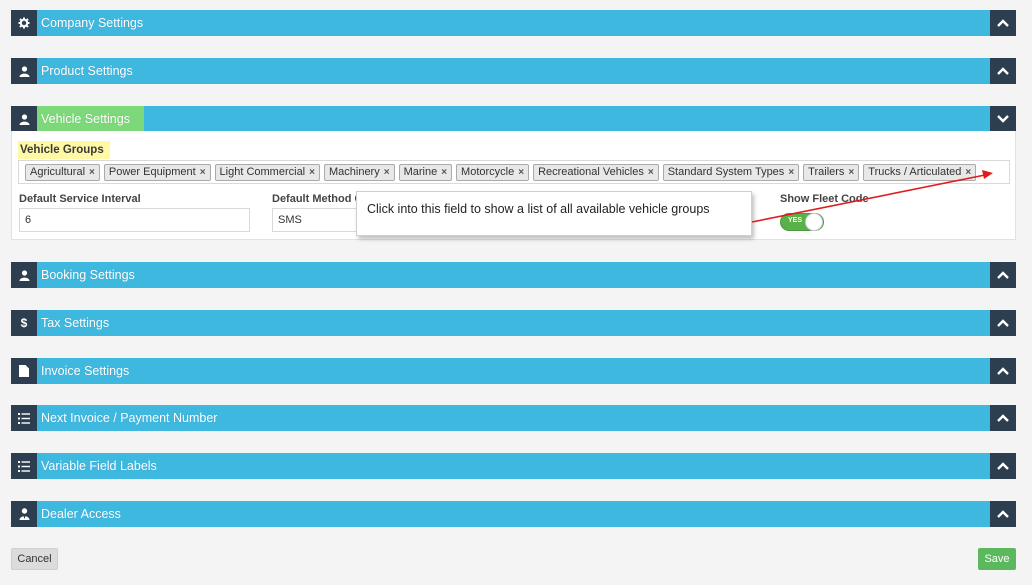  What do you see at coordinates (24, 371) in the screenshot?
I see `file-icon` at bounding box center [24, 371].